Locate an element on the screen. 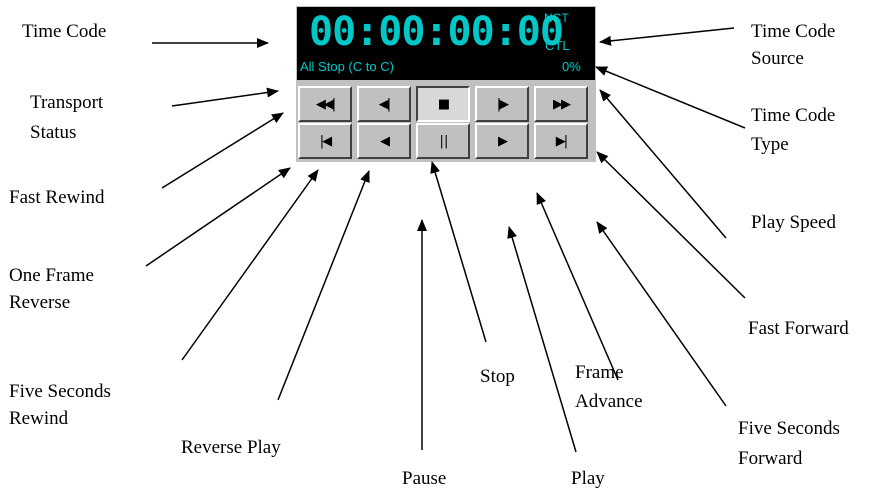  arrow-one-frame-reverse is located at coordinates (218, 217).